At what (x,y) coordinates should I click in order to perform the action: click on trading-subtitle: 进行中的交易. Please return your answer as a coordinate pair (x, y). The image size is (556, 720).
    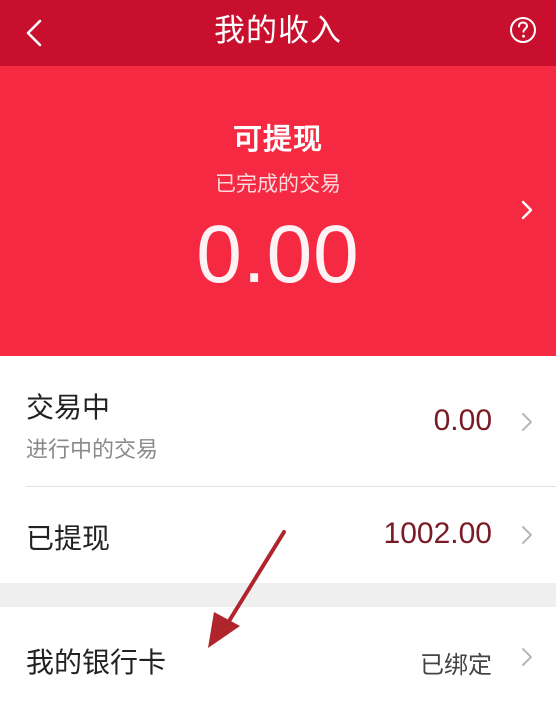
    Looking at the image, I should click on (92, 450).